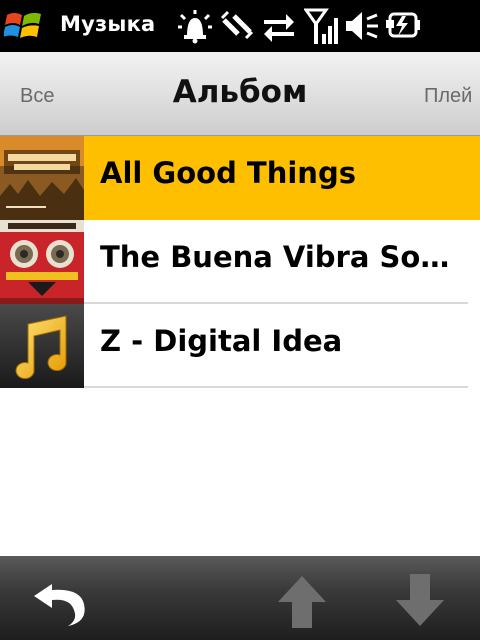 The width and height of the screenshot is (480, 640). I want to click on list-item-album: Z - Digital Idea, so click(240, 346).